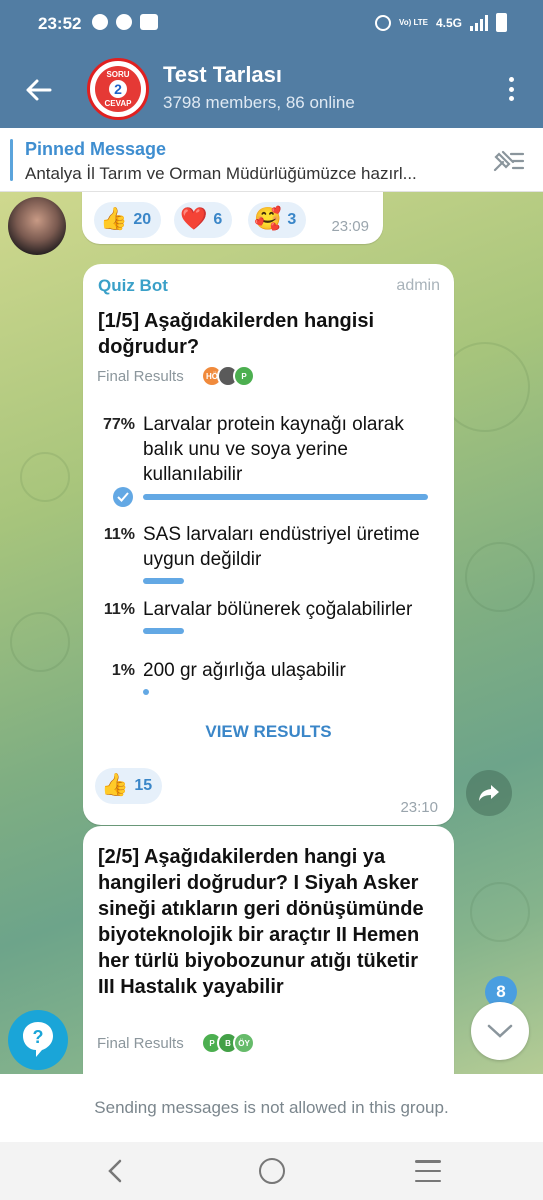 The height and width of the screenshot is (1200, 543). Describe the element at coordinates (508, 161) in the screenshot. I see `pinned-list-icon` at that location.